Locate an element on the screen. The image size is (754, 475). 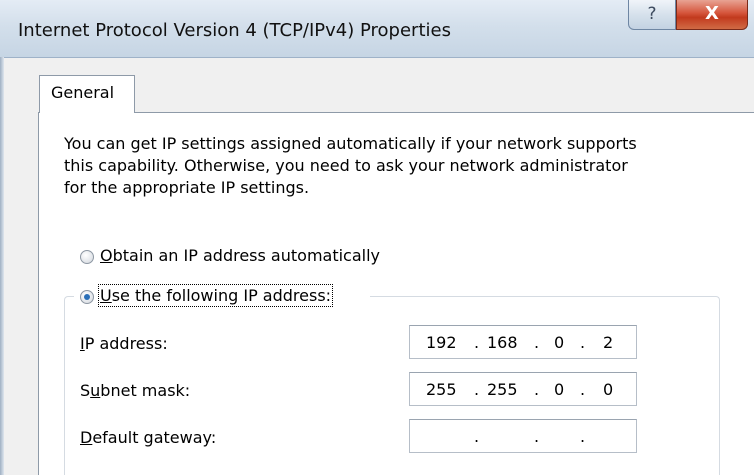
use-following-ip-radio is located at coordinates (87, 297).